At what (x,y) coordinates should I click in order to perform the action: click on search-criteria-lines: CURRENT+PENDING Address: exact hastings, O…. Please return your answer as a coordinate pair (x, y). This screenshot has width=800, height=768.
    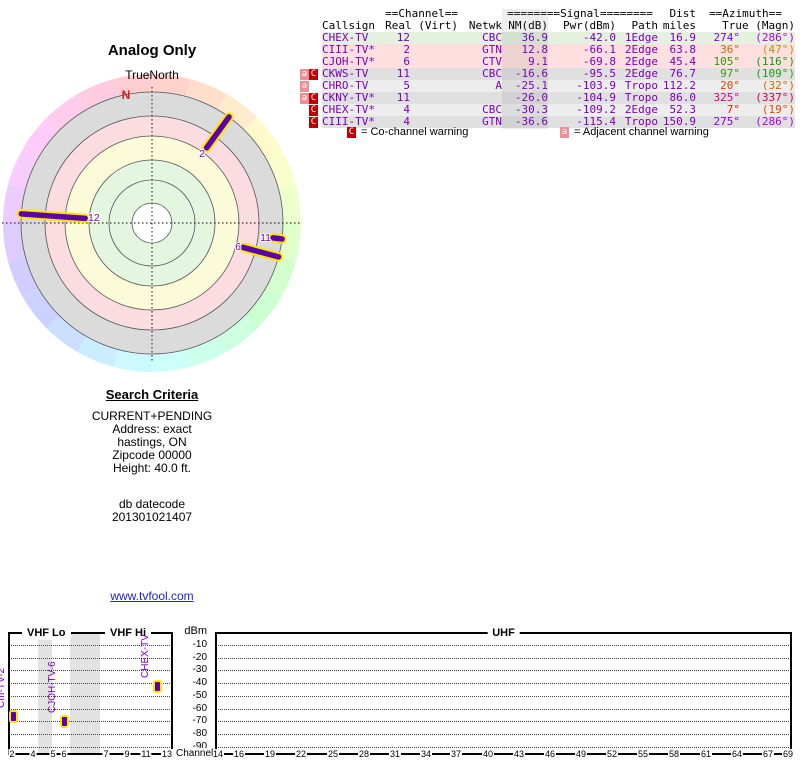
    Looking at the image, I should click on (152, 442).